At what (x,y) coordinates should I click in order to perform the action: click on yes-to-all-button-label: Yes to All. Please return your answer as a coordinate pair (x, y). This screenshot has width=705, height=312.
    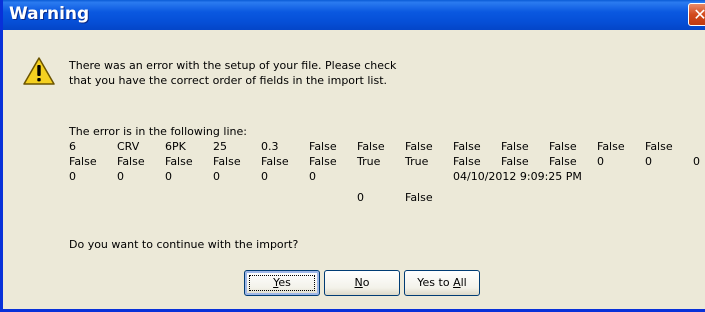
    Looking at the image, I should click on (442, 282).